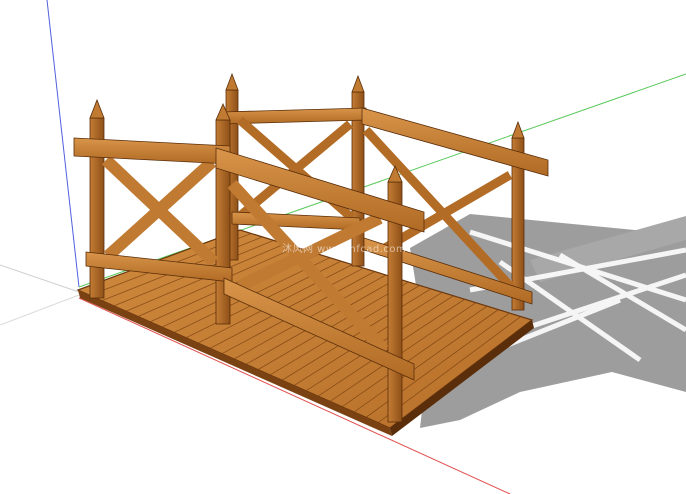 The image size is (686, 494). I want to click on faint-axis, so click(40, 278).